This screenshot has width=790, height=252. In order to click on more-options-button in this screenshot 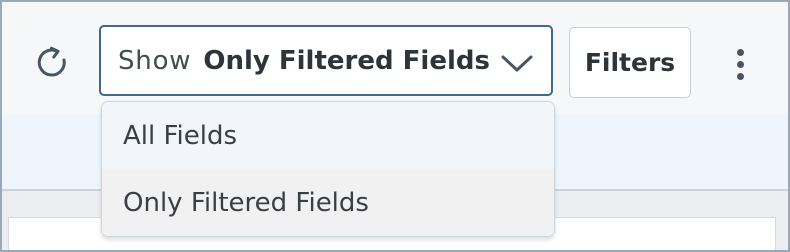, I will do `click(740, 64)`.